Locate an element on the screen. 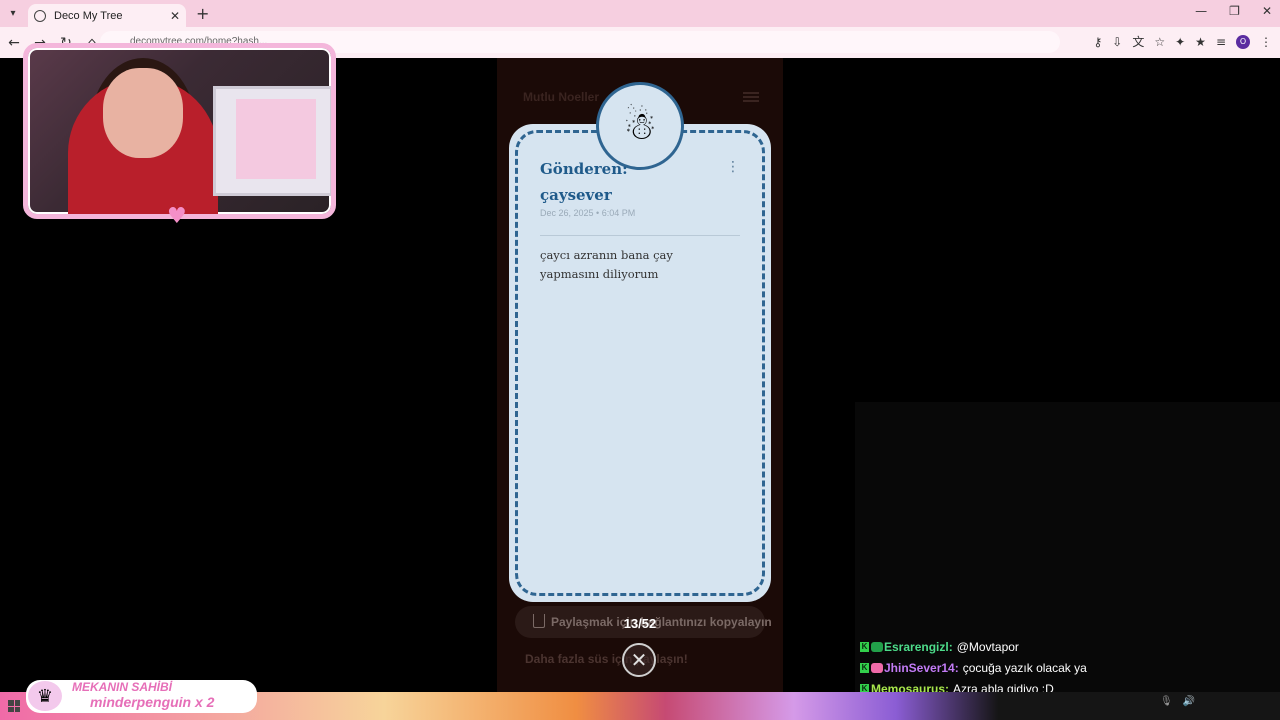  close-icon: ✕ is located at coordinates (639, 660).